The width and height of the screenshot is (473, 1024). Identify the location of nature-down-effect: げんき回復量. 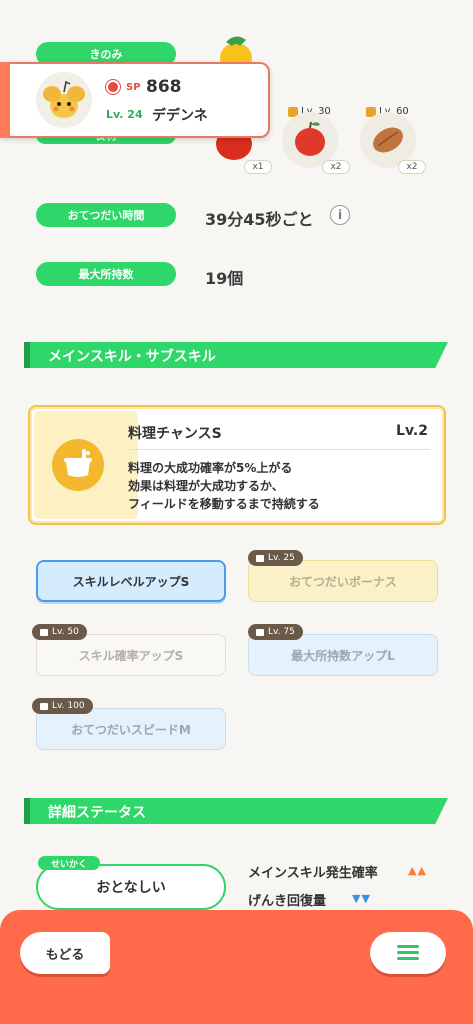
(287, 901).